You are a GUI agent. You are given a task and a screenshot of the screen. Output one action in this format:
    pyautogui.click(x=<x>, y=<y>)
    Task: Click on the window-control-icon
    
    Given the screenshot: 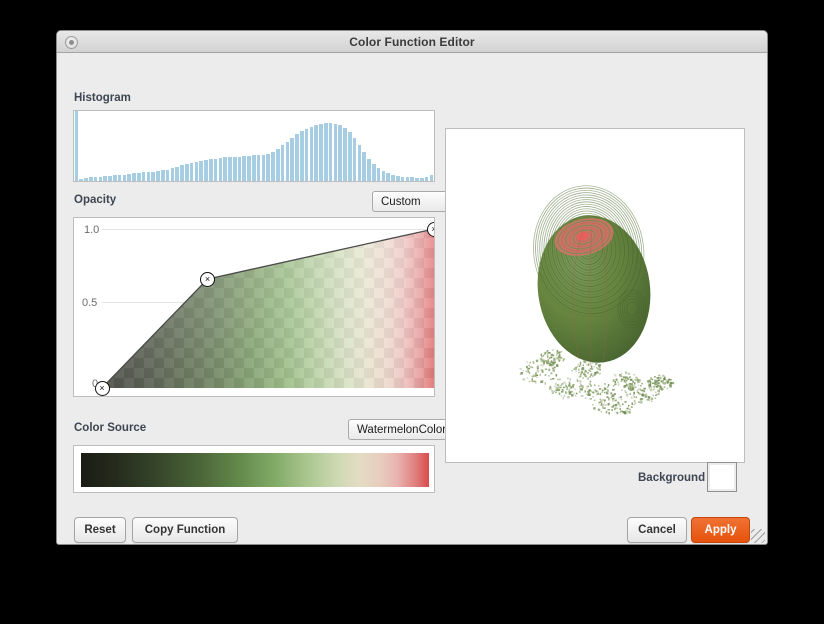 What is the action you would take?
    pyautogui.click(x=71, y=42)
    